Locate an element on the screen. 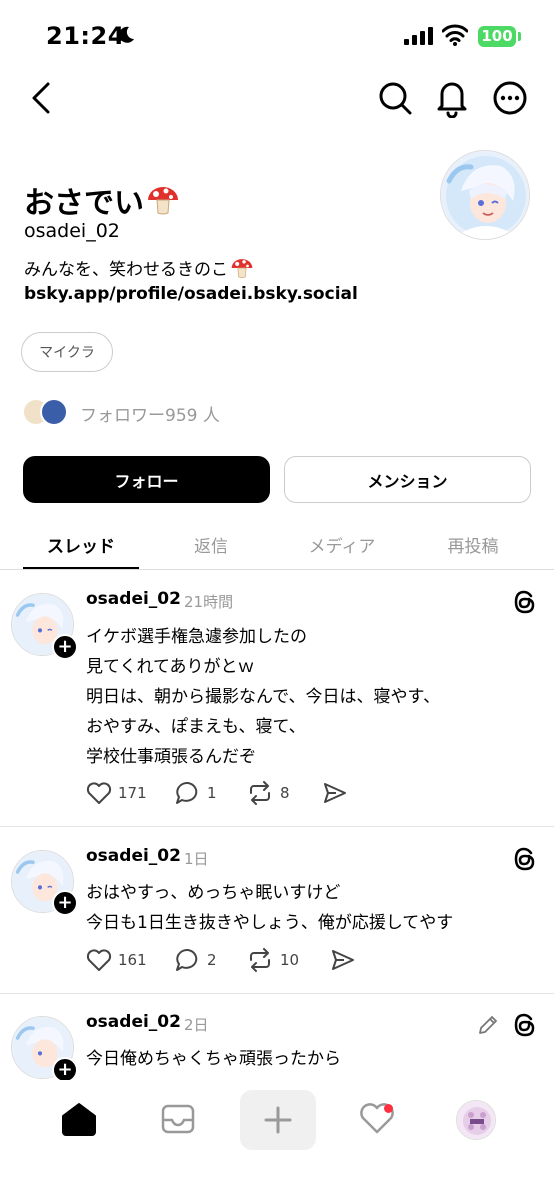 This screenshot has height=1199, width=554. tag-chip: マイクラ is located at coordinates (67, 352).